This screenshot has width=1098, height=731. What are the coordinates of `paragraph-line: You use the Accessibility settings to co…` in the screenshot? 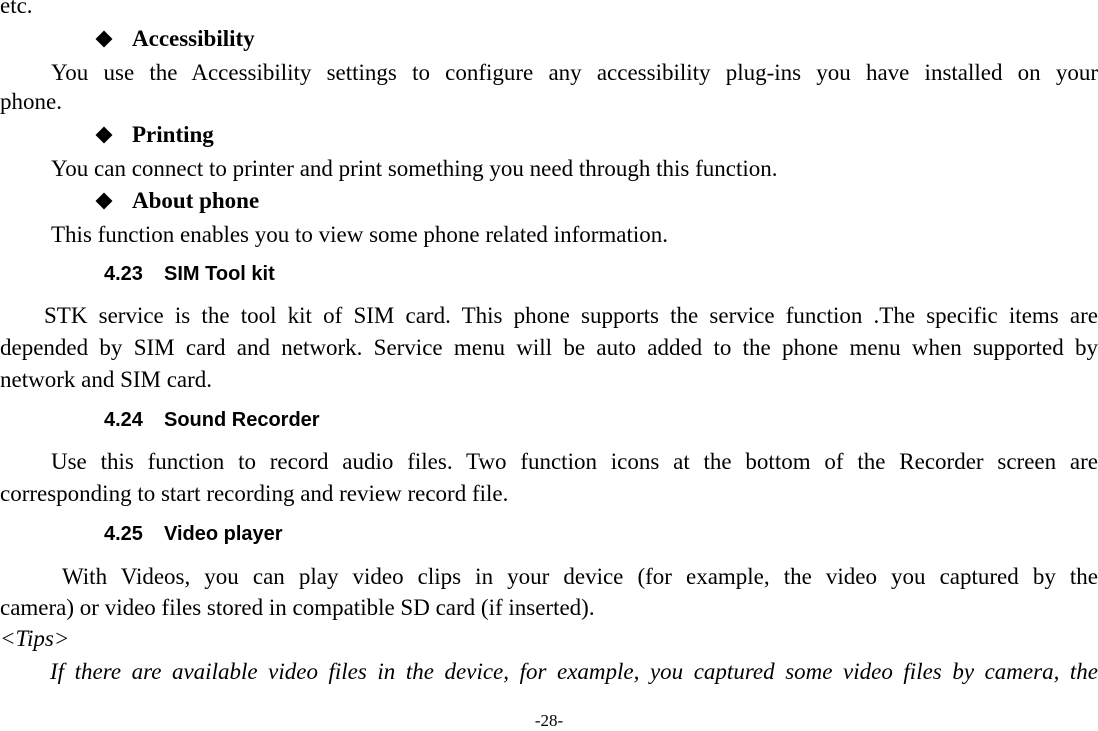 It's located at (574, 72).